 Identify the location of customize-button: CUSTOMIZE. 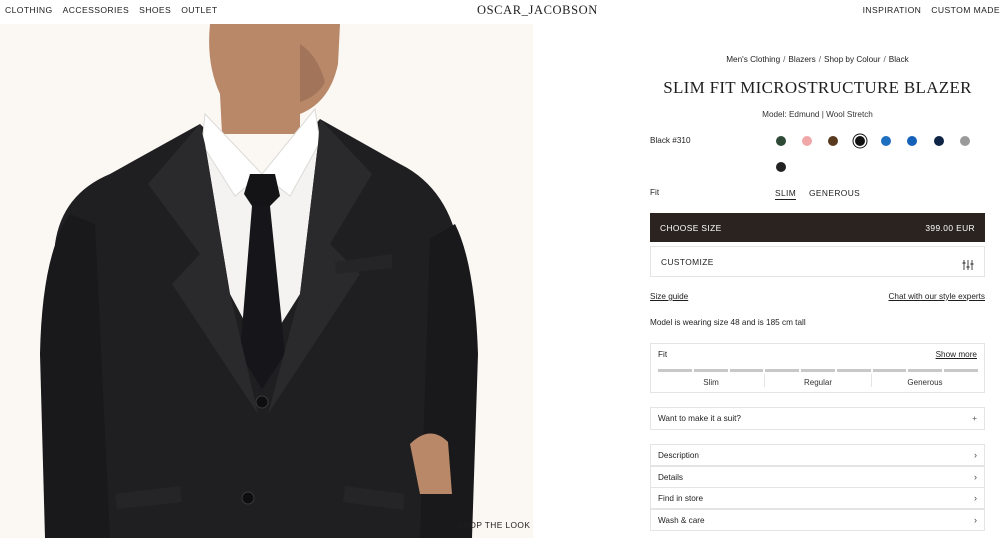
(817, 261).